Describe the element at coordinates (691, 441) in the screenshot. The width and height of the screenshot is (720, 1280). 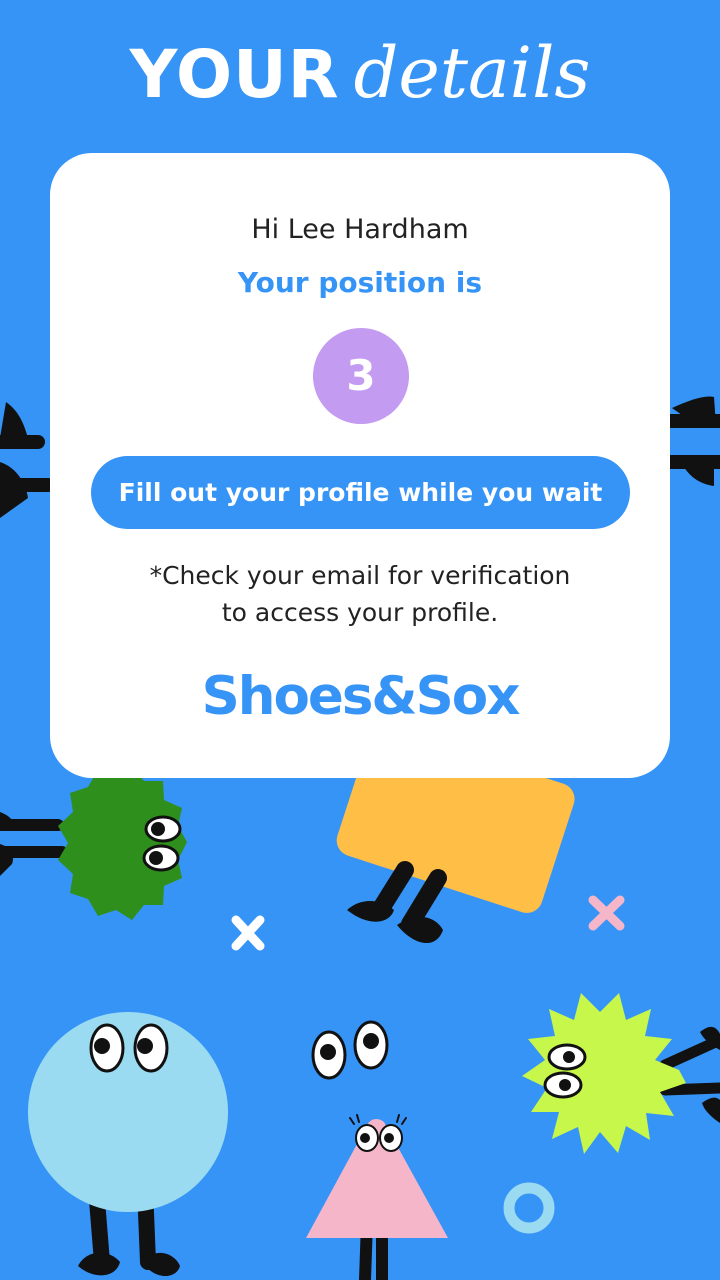
I see `right-edge-character-legs-icon` at that location.